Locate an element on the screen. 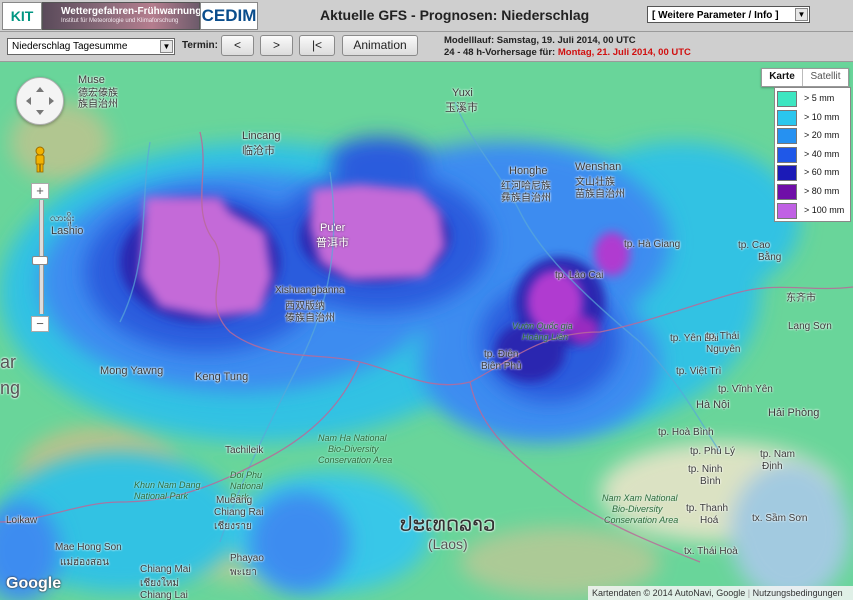 The width and height of the screenshot is (853, 600). legend-row: > 100 mm is located at coordinates (812, 211).